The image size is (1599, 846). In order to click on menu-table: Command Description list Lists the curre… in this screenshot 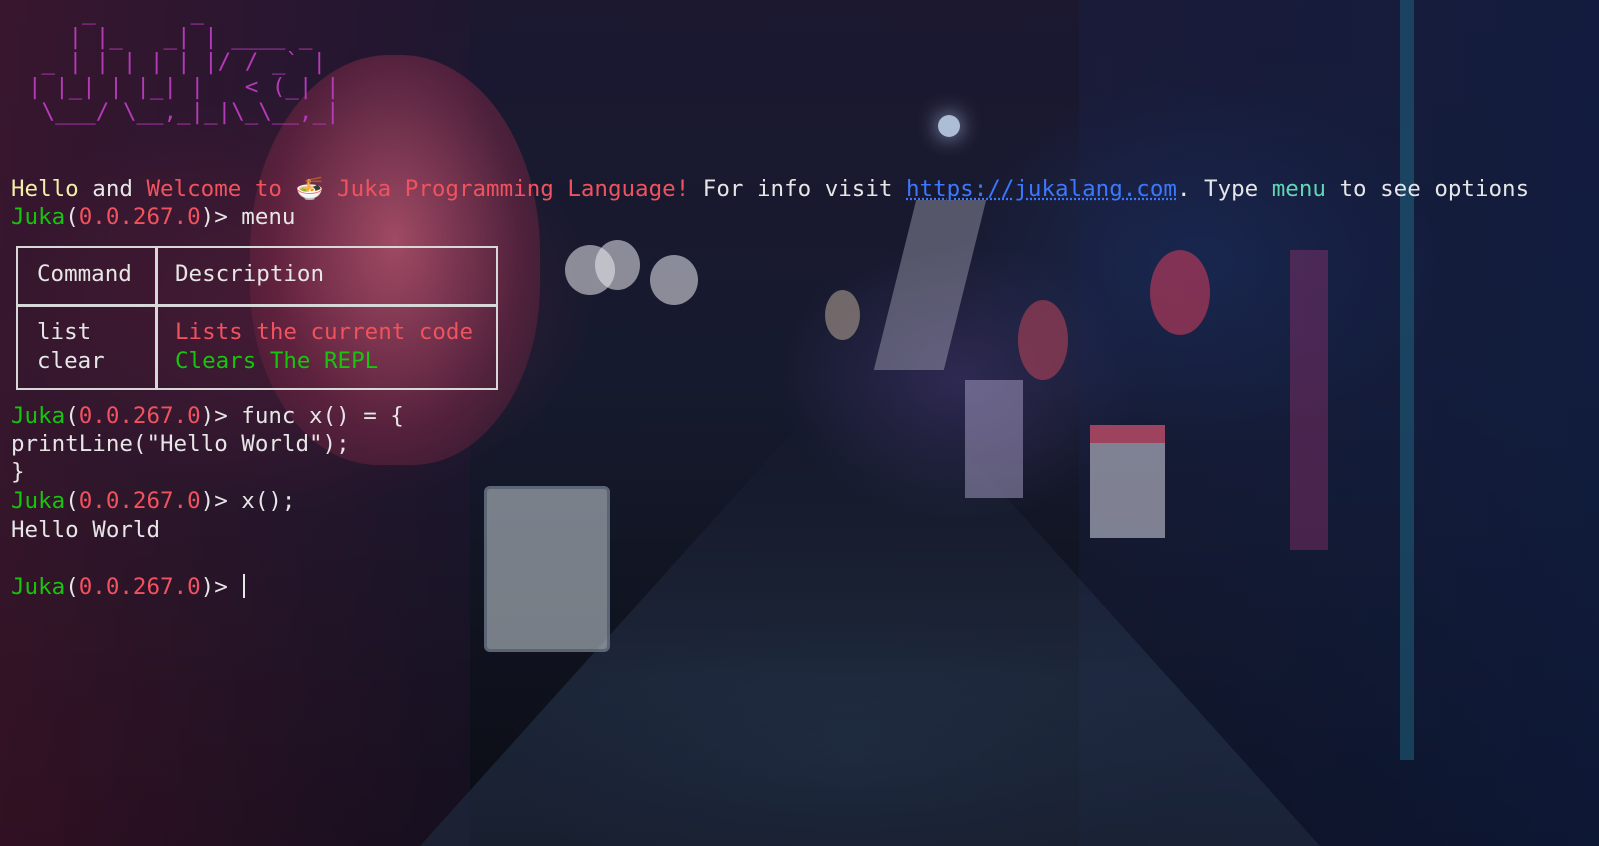, I will do `click(257, 318)`.